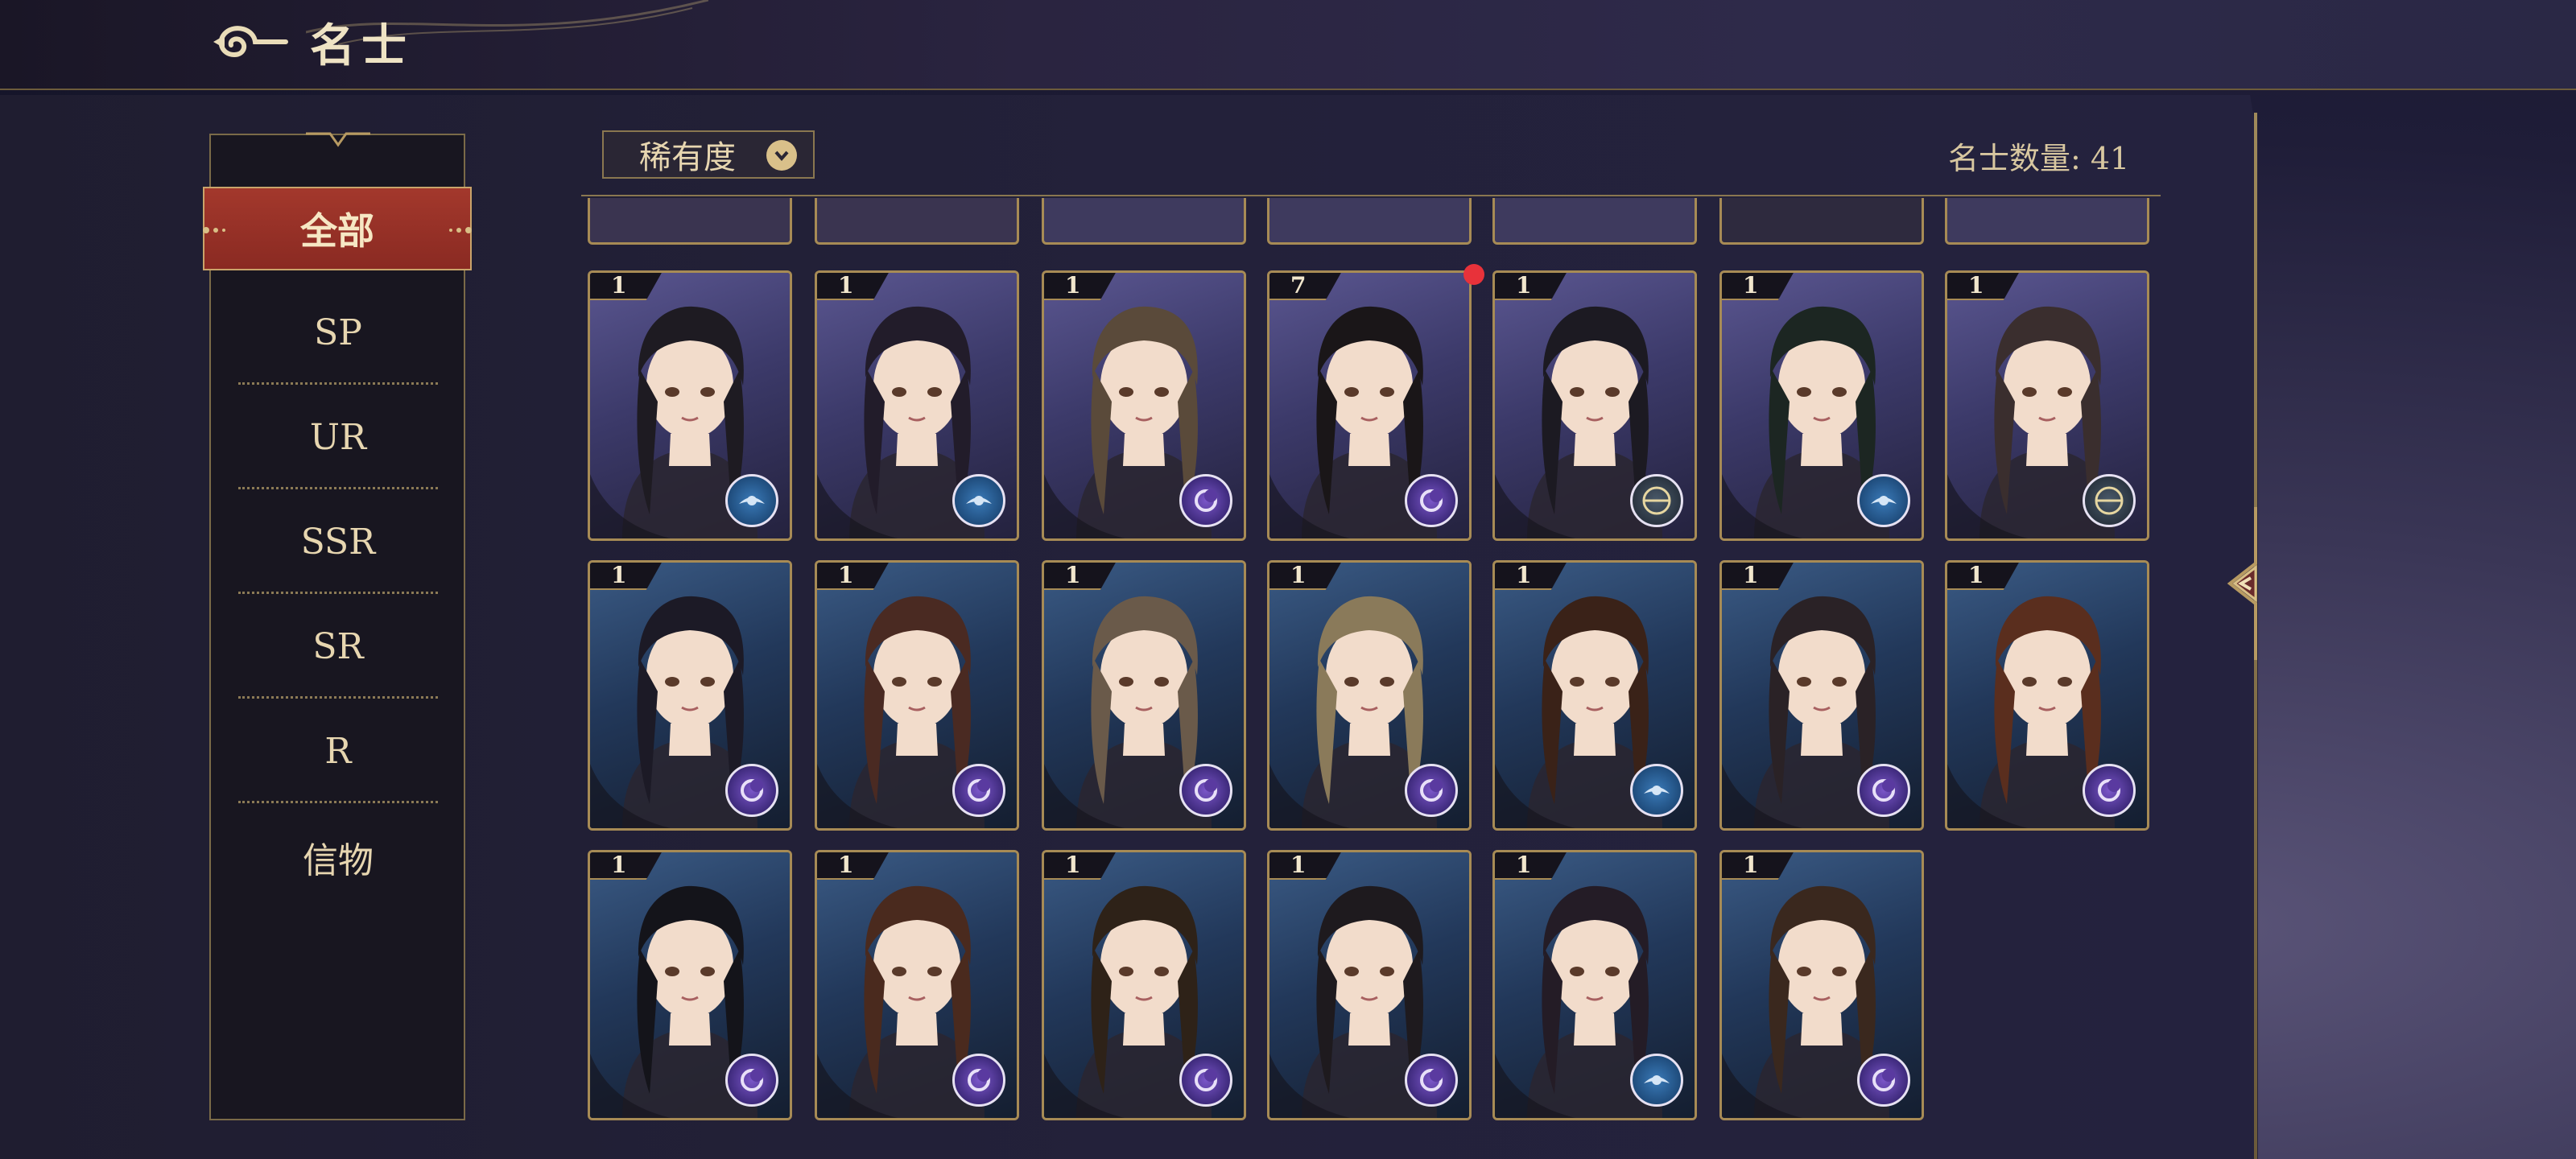  I want to click on collapse-panel-button, so click(2251, 583).